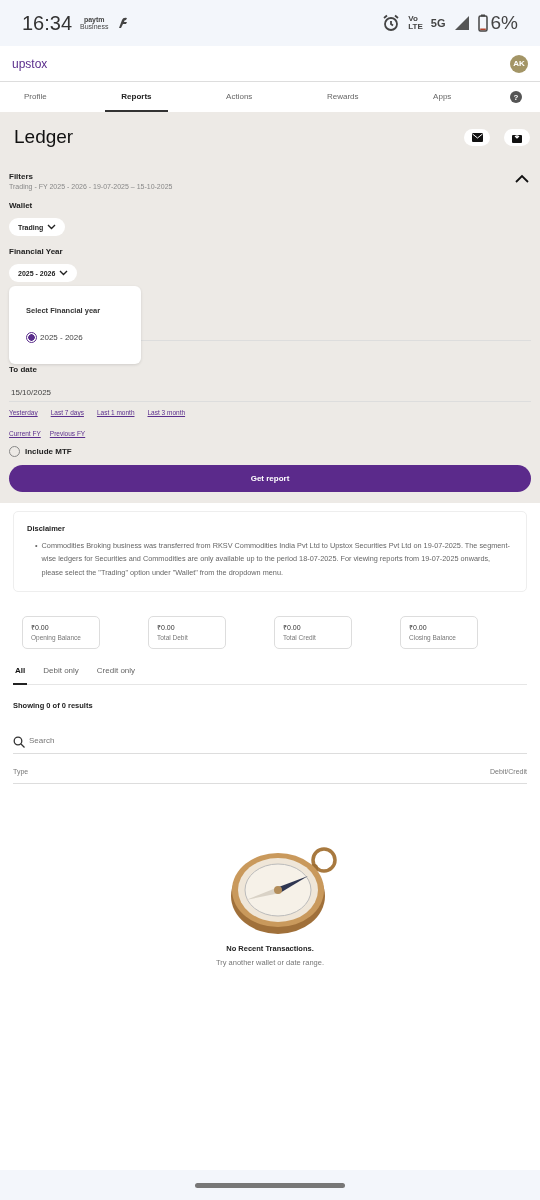 Image resolution: width=540 pixels, height=1200 pixels. Describe the element at coordinates (21, 205) in the screenshot. I see `wallet-label: Wallet` at that location.